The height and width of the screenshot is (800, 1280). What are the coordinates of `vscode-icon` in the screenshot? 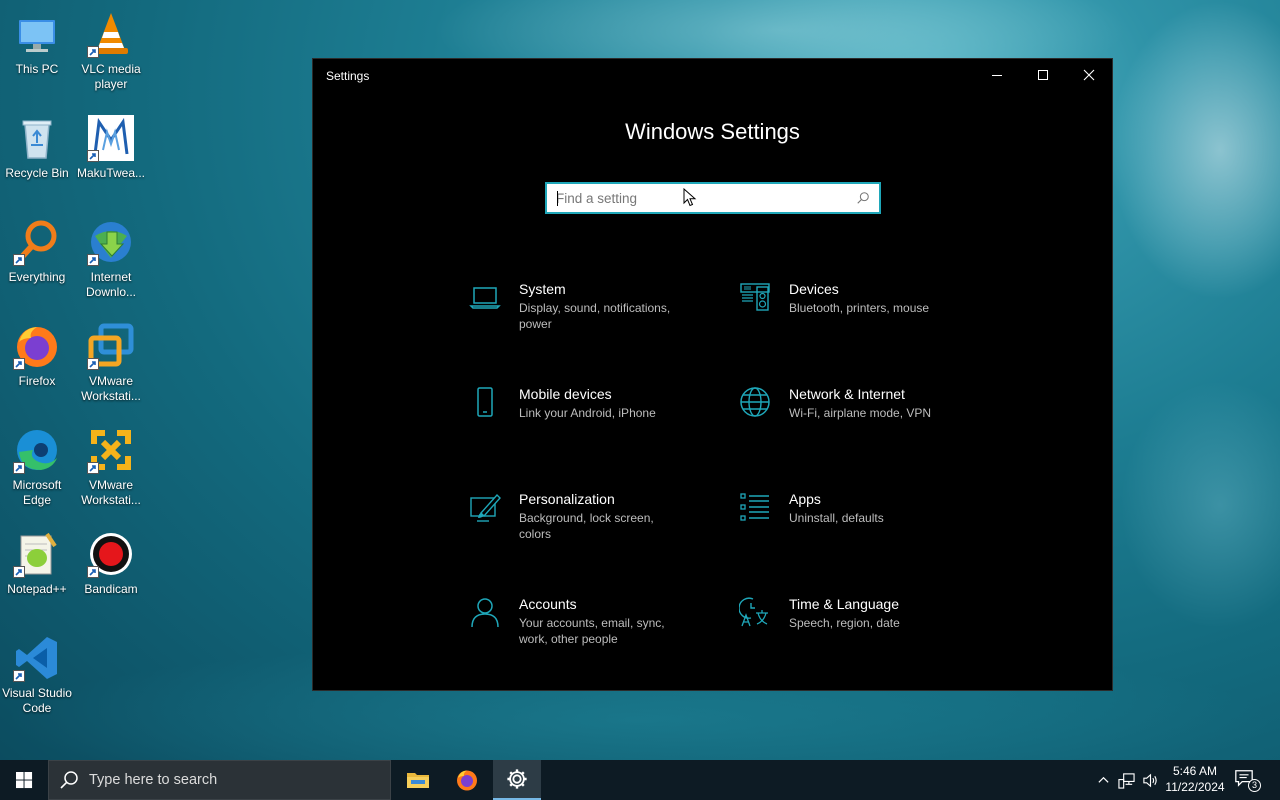 It's located at (37, 658).